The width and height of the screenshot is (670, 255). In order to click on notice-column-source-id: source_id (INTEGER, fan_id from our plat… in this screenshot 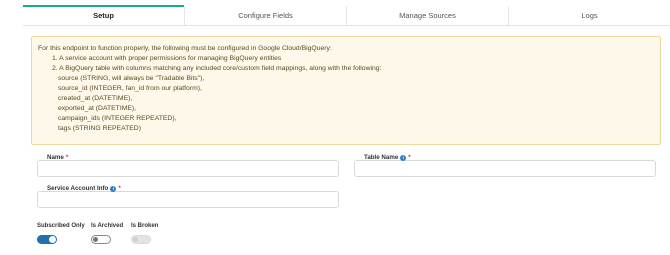, I will do `click(130, 88)`.